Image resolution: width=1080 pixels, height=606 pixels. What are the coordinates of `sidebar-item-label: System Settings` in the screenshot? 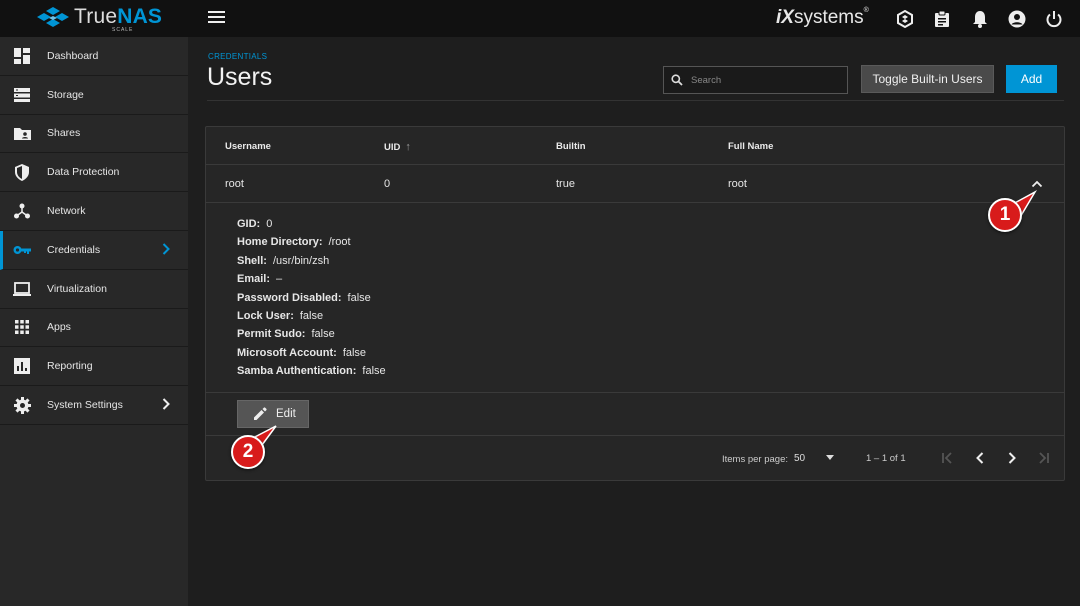 It's located at (85, 405).